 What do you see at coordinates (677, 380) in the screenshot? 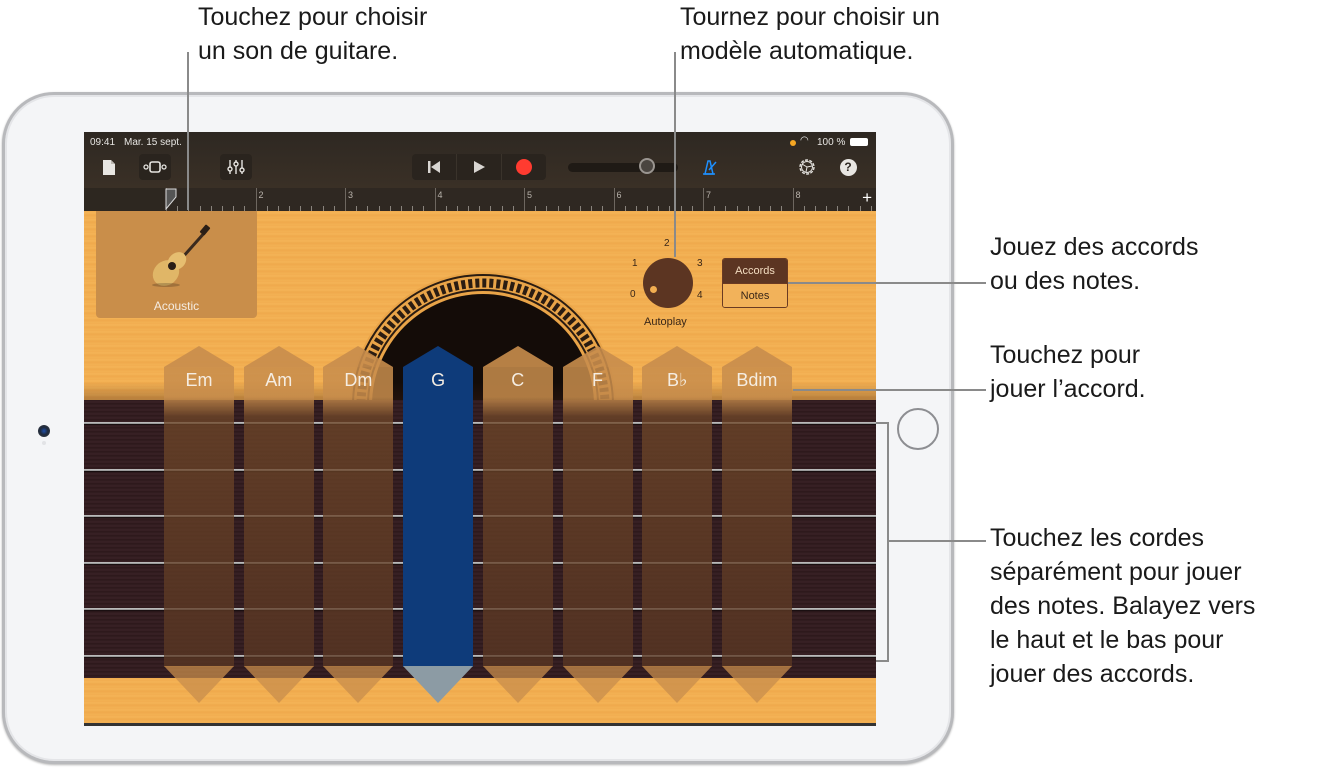
I see `chord-name: B♭` at bounding box center [677, 380].